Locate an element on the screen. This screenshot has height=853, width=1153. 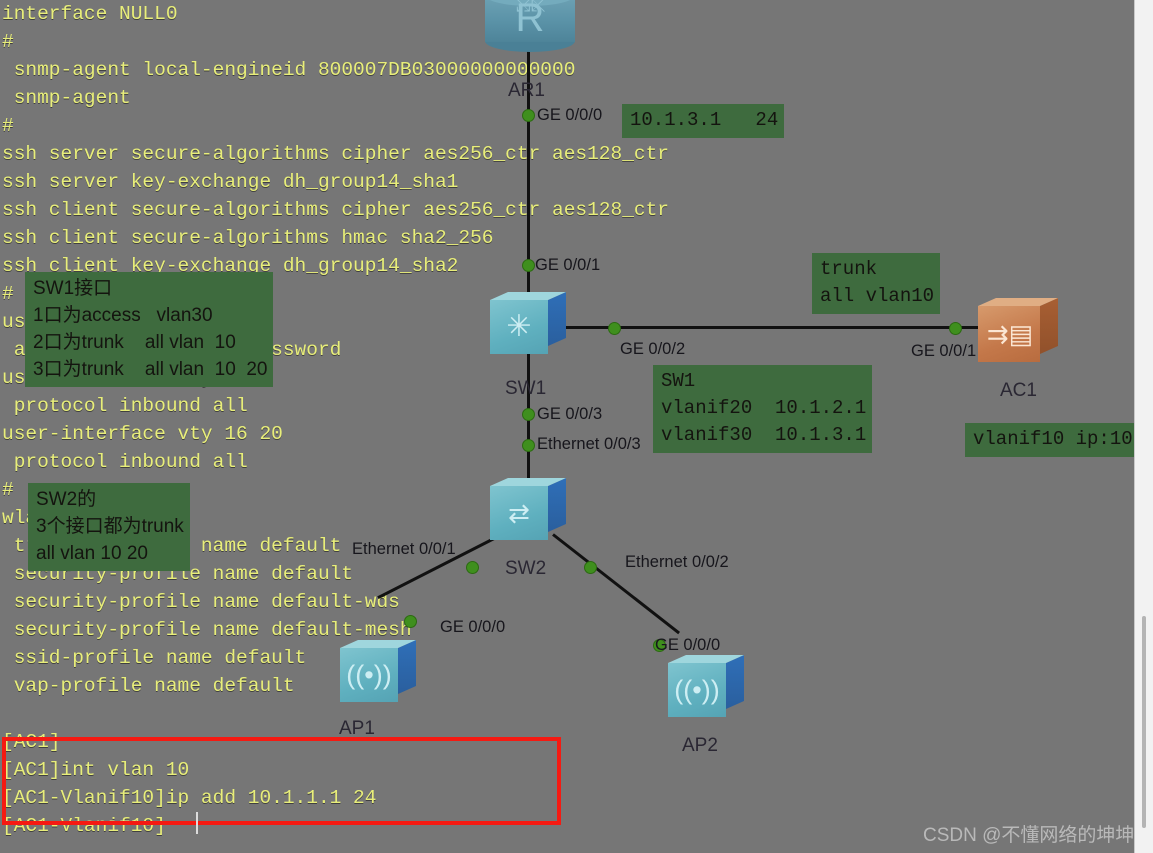
device-ac1-controller: ⇉▤ is located at coordinates (1018, 330).